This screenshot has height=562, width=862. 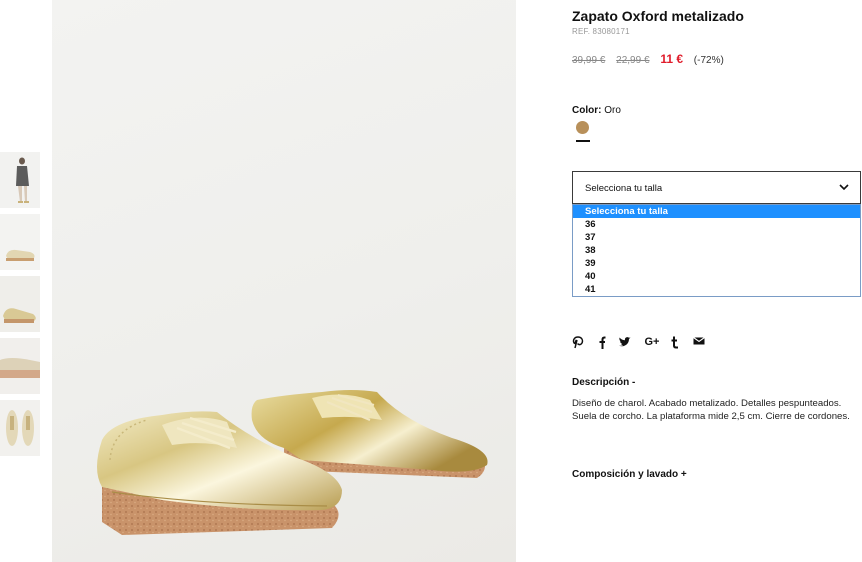 What do you see at coordinates (844, 187) in the screenshot?
I see `chevron-down-icon` at bounding box center [844, 187].